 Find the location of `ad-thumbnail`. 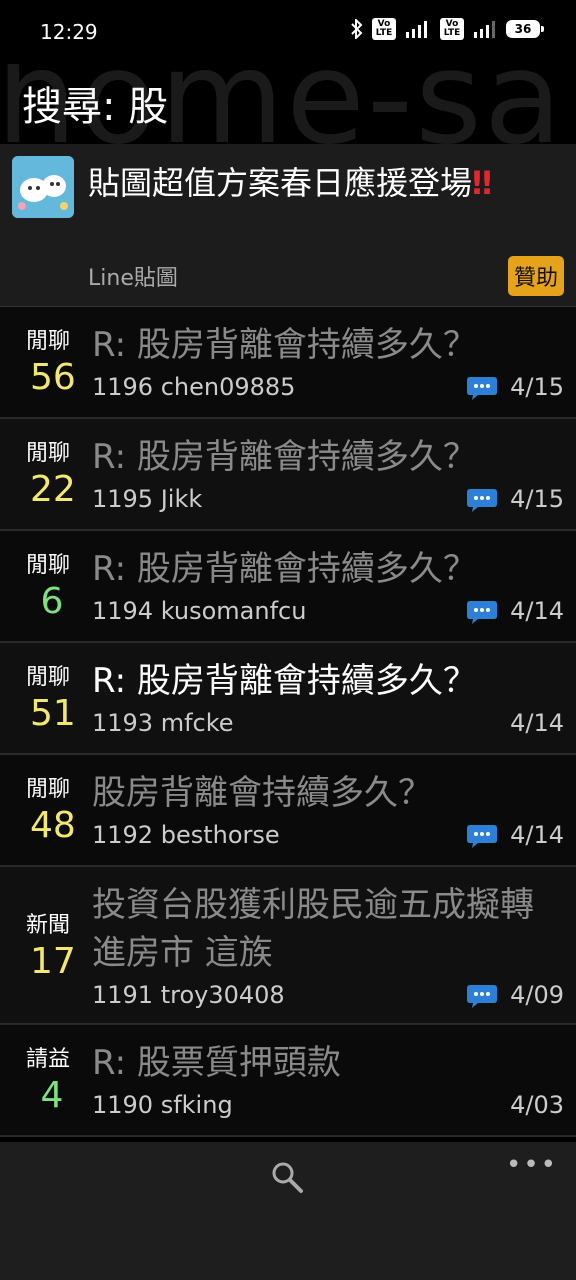

ad-thumbnail is located at coordinates (43, 187).